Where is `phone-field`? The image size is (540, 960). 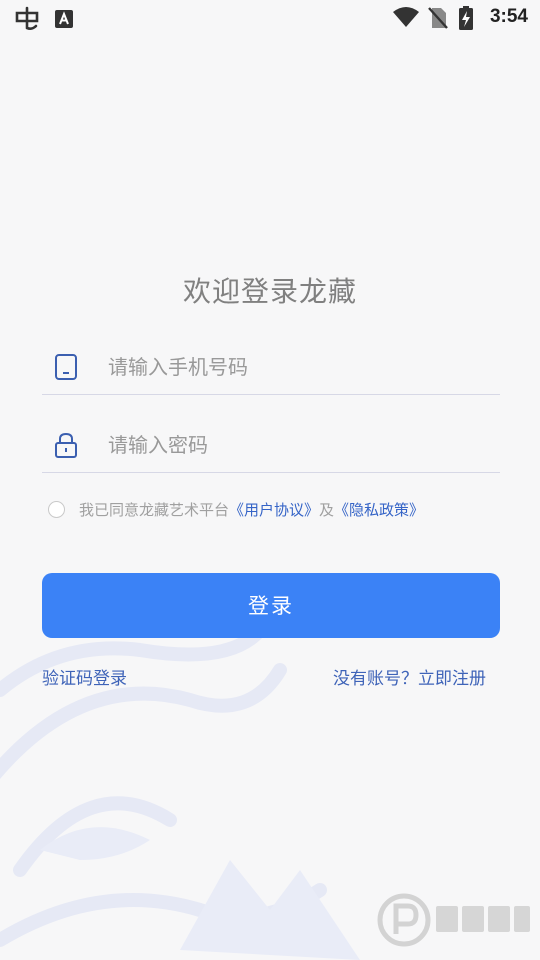 phone-field is located at coordinates (271, 366).